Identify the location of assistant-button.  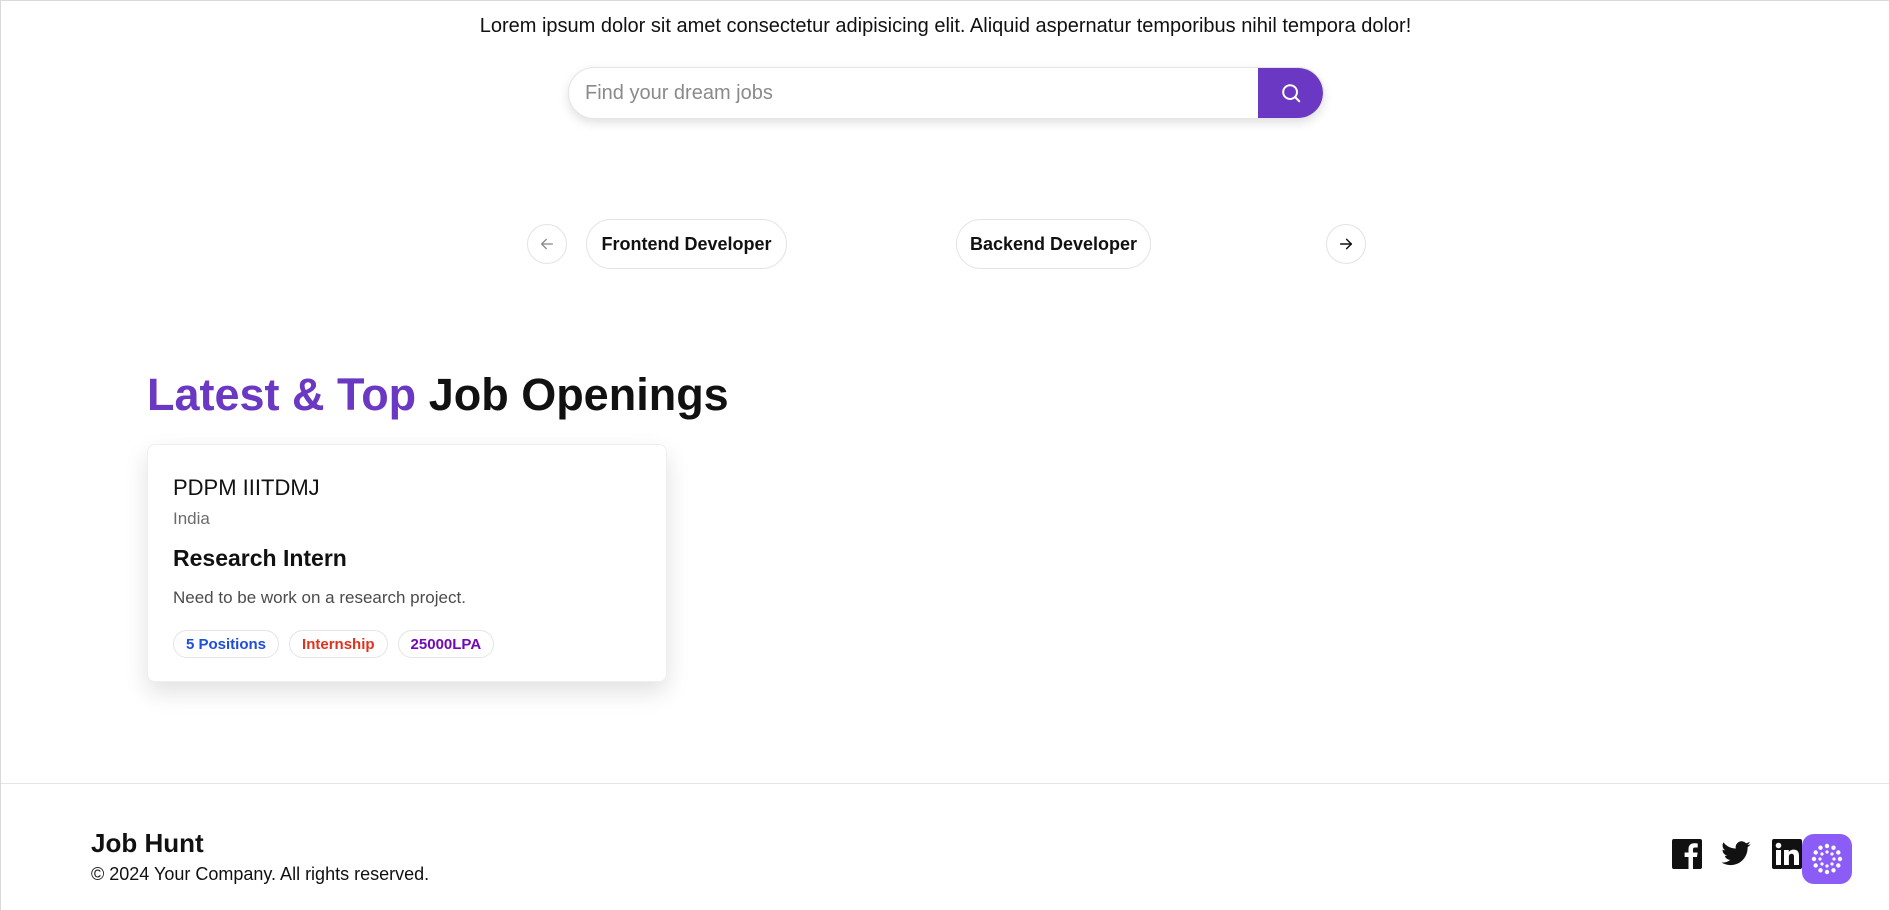
(1827, 859).